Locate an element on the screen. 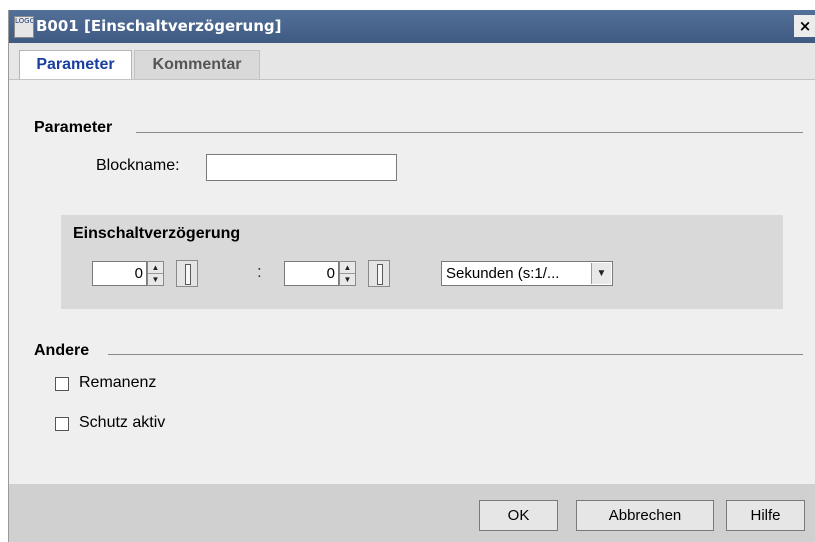  tab-parameter: Parameter is located at coordinates (75, 64).